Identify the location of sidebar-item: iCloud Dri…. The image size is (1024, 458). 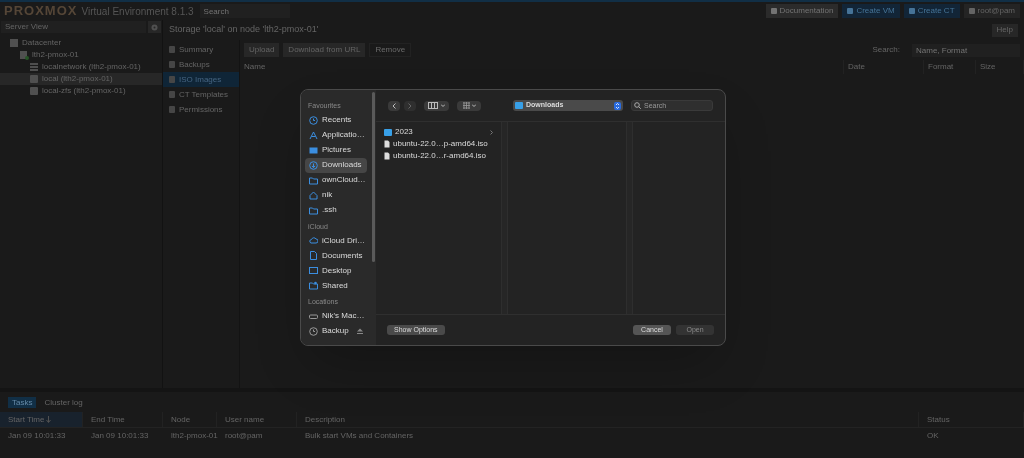
(336, 240).